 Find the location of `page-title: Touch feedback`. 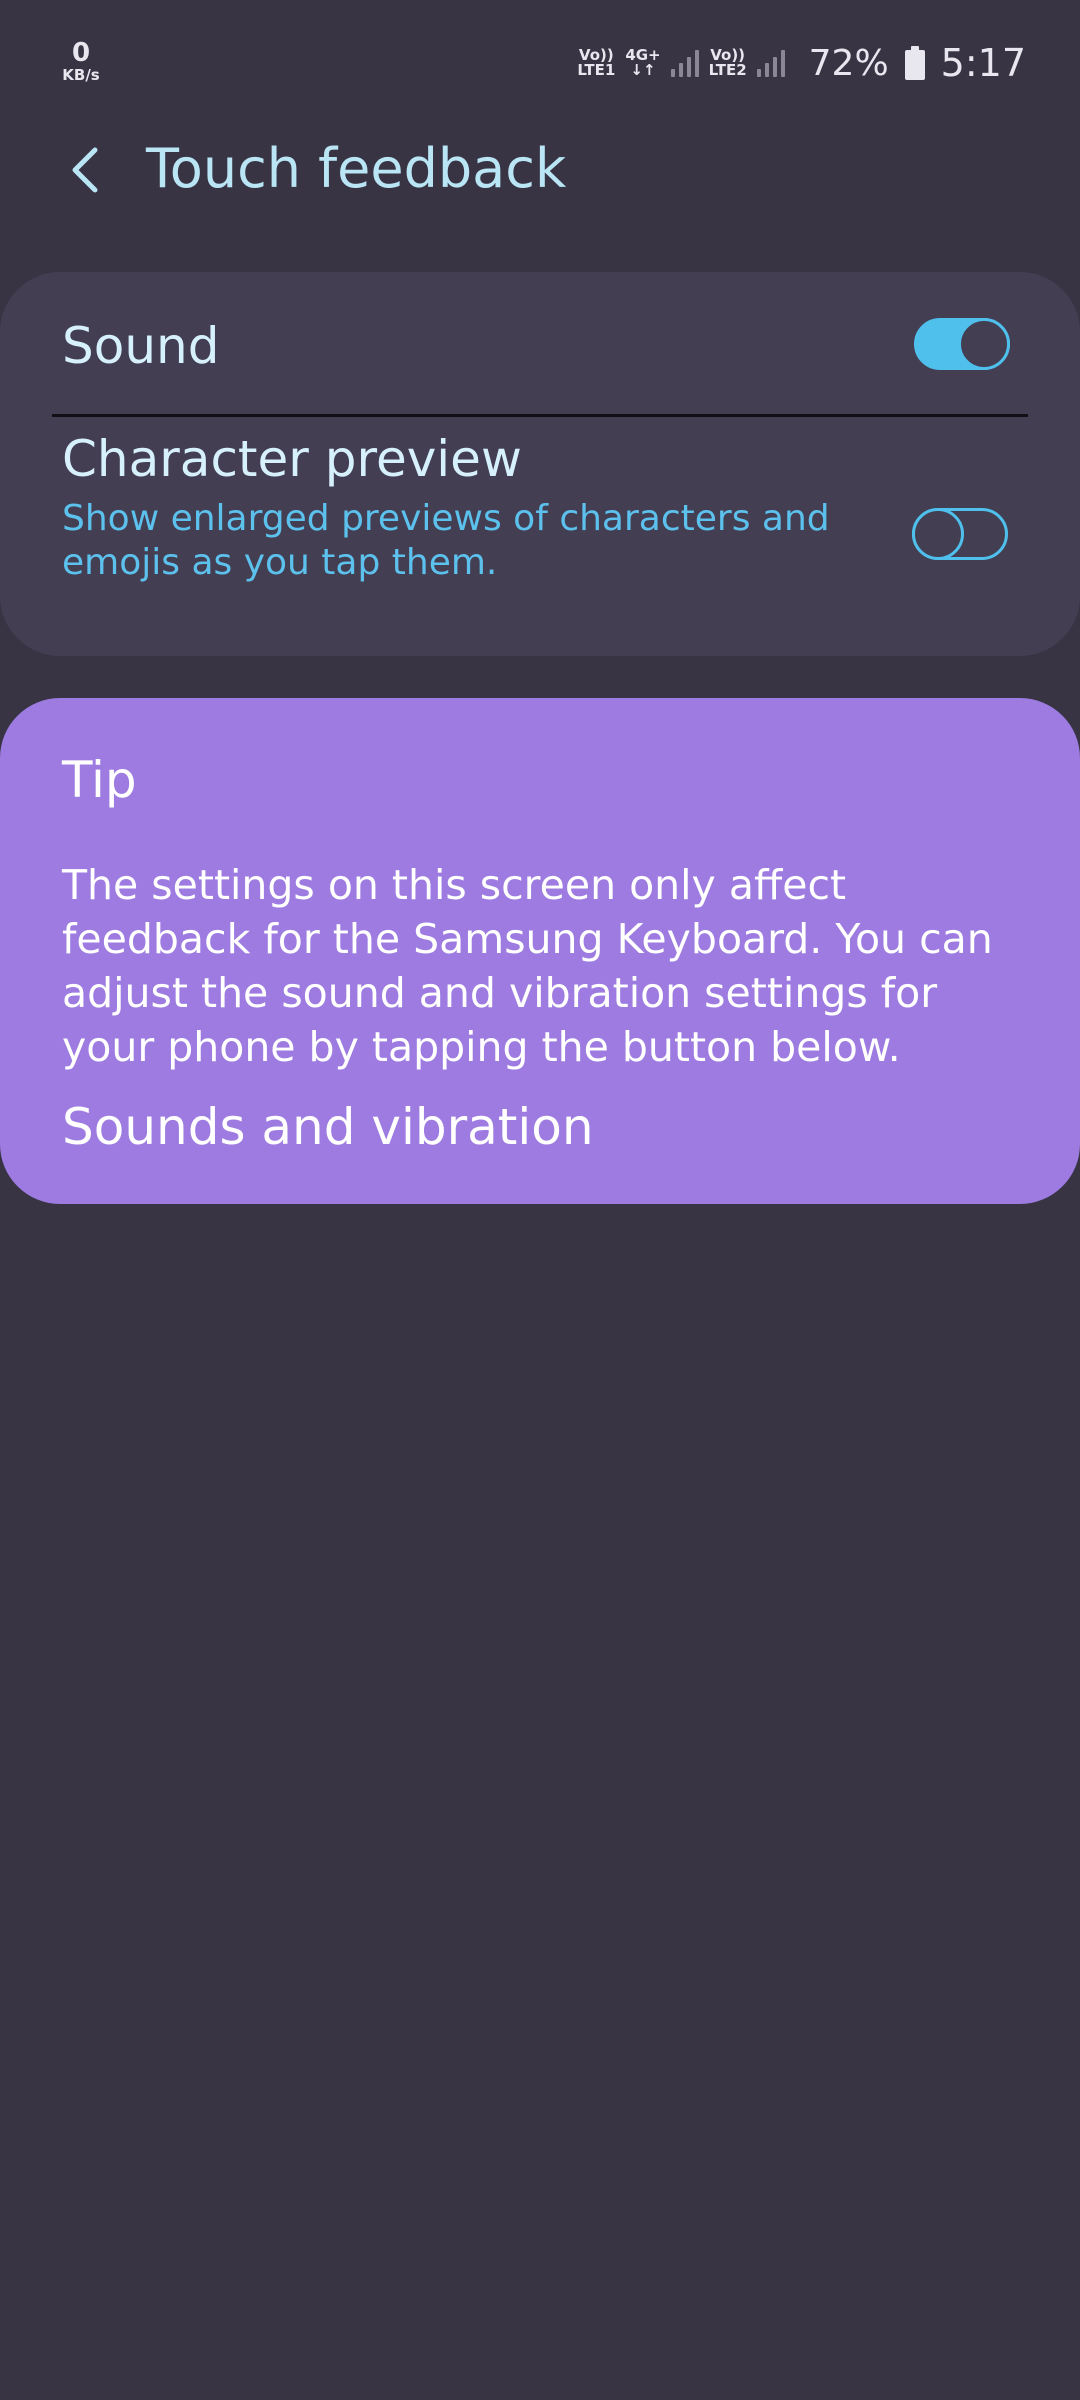

page-title: Touch feedback is located at coordinates (356, 168).